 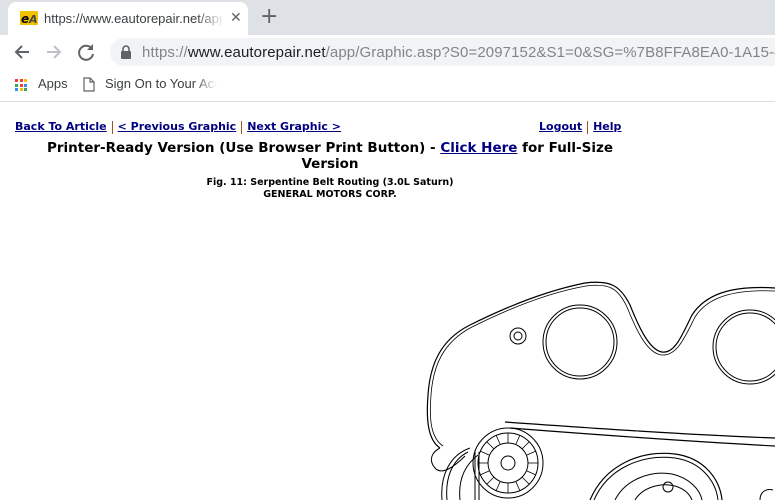 What do you see at coordinates (126, 52) in the screenshot?
I see `lock-icon` at bounding box center [126, 52].